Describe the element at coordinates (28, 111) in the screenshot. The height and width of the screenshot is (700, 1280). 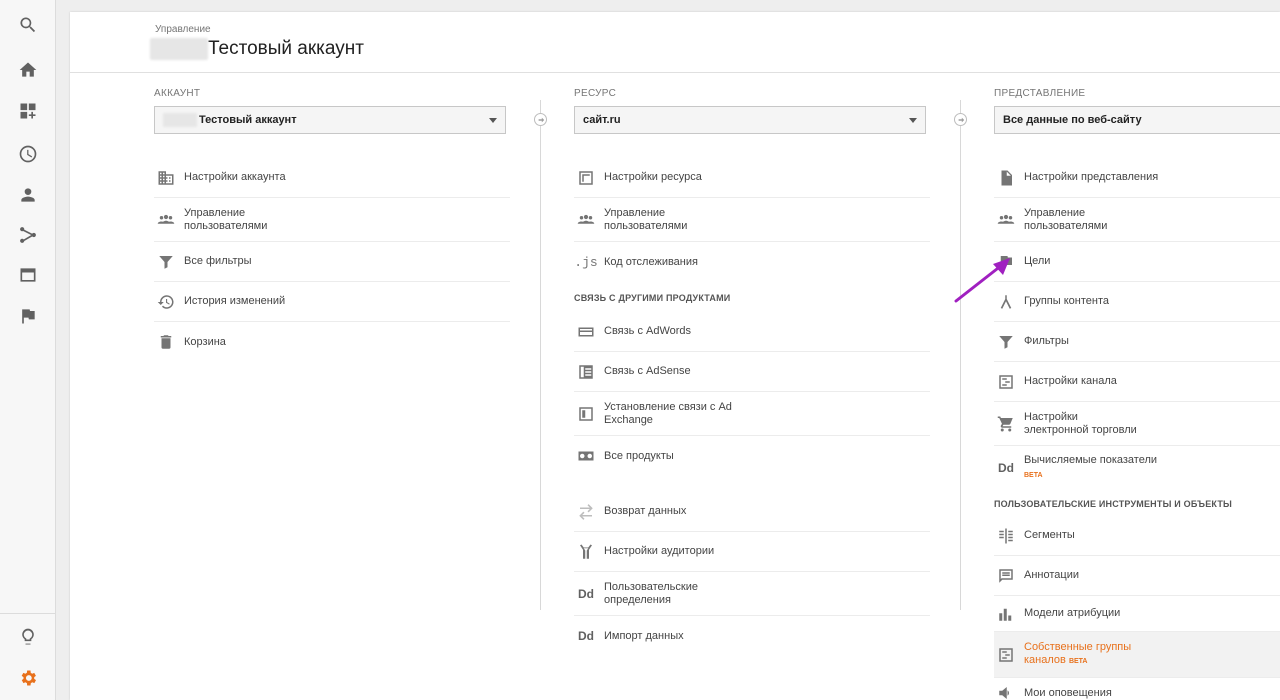
I see `dashboard-icon` at that location.